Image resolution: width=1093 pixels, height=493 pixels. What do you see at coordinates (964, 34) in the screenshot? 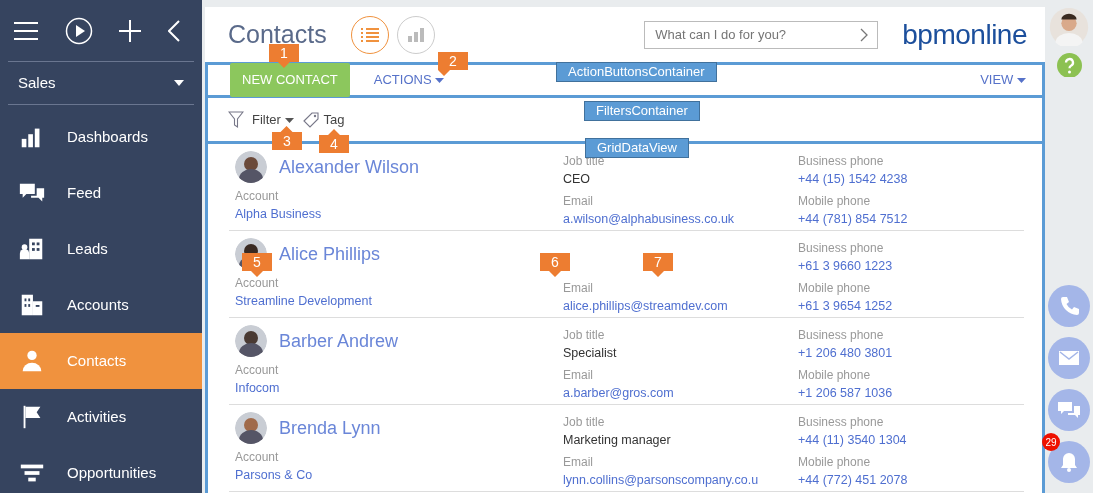
I see `logo: bpmonline` at bounding box center [964, 34].